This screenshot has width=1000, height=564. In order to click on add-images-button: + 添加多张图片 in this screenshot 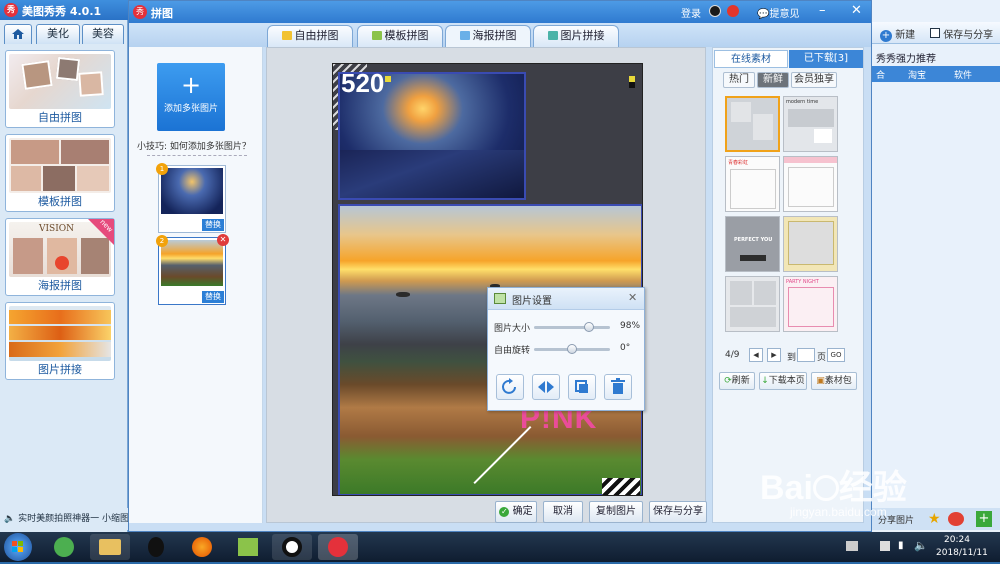, I will do `click(191, 97)`.